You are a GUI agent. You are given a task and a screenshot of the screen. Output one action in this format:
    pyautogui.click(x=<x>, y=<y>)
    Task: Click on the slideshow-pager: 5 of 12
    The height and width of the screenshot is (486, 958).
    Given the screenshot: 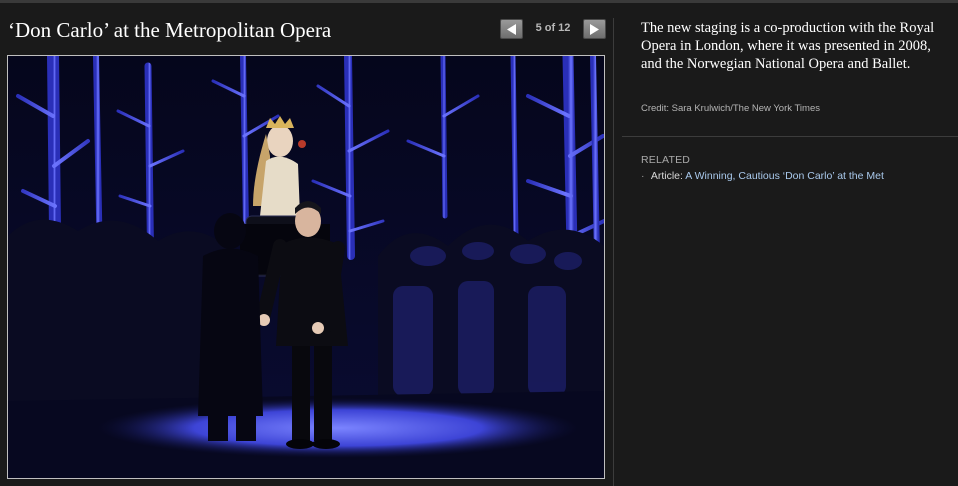 What is the action you would take?
    pyautogui.click(x=553, y=29)
    